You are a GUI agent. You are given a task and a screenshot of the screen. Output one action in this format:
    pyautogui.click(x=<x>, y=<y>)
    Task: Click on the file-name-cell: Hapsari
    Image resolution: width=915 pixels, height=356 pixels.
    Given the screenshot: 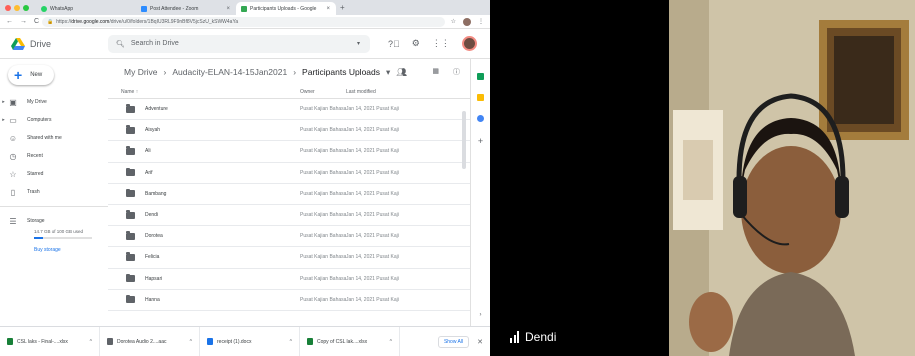 What is the action you would take?
    pyautogui.click(x=204, y=278)
    